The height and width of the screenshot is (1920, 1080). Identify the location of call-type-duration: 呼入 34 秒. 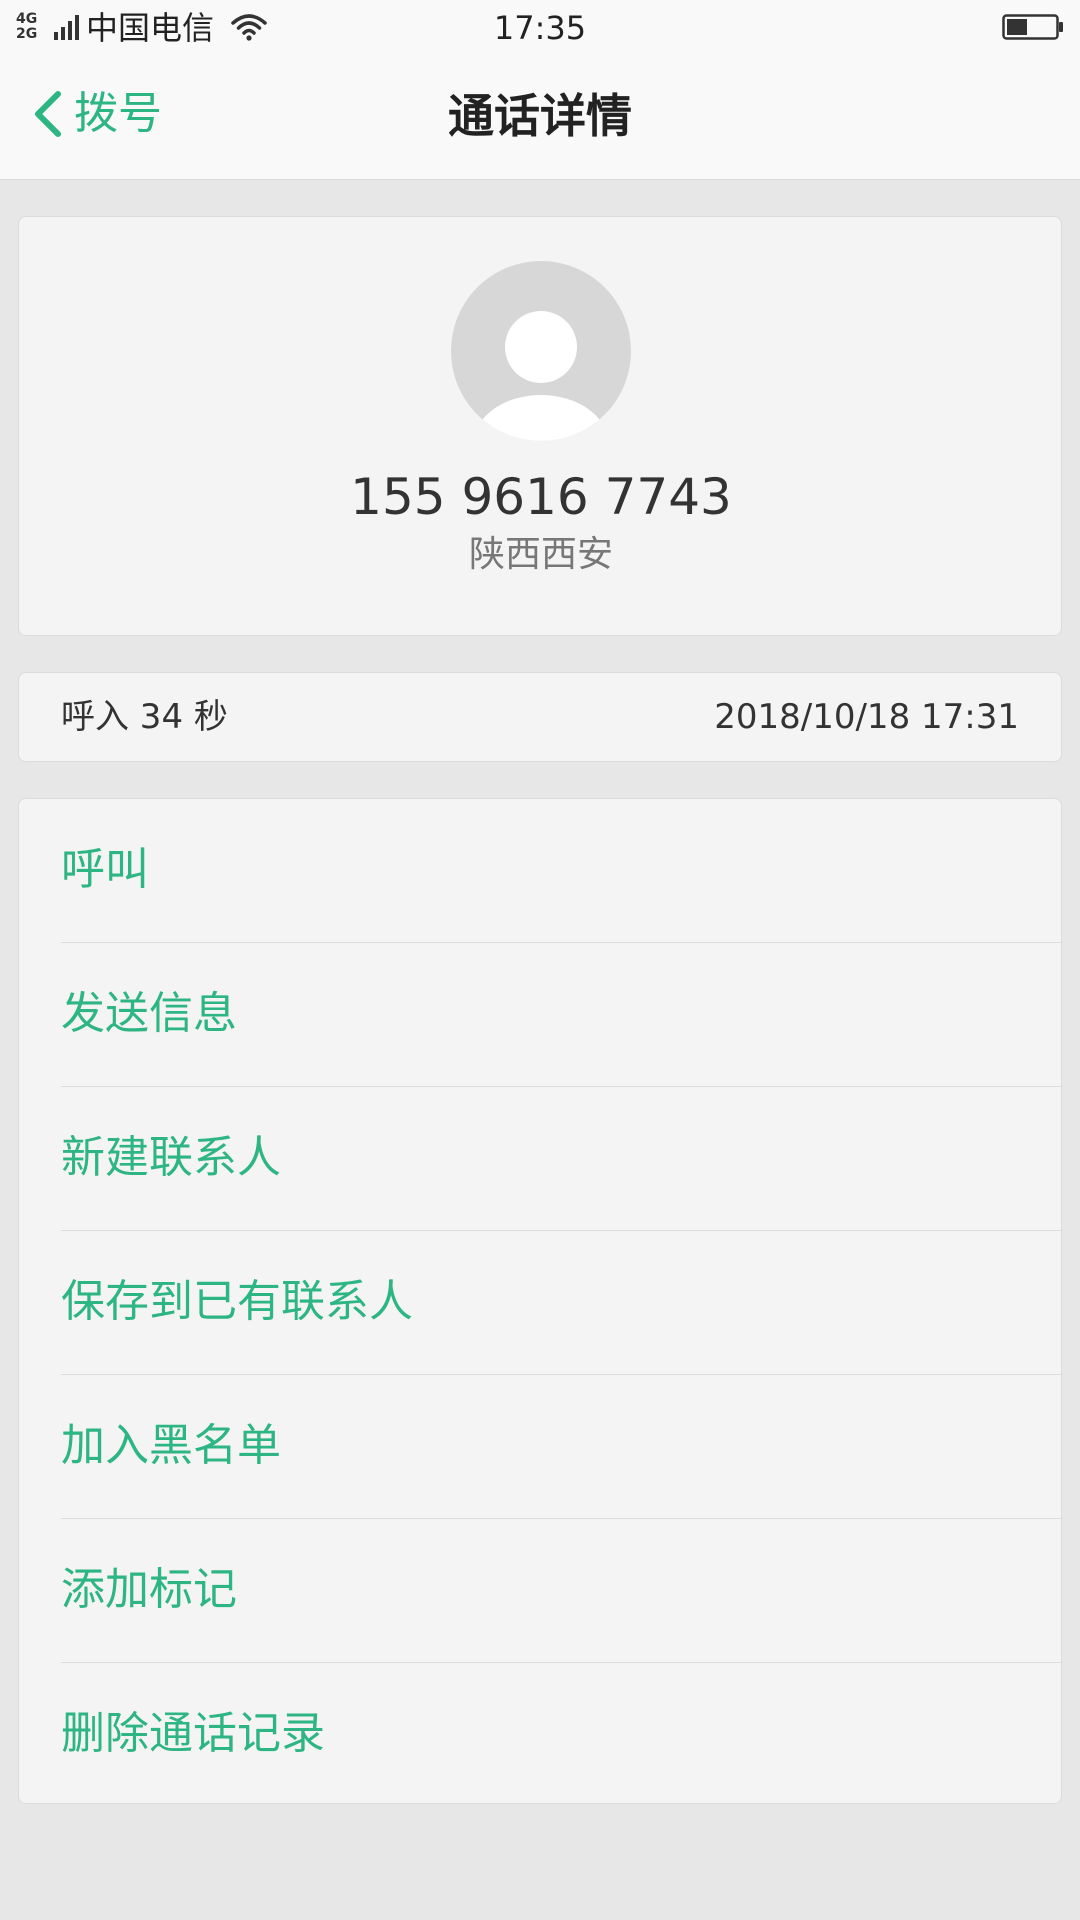
(144, 717).